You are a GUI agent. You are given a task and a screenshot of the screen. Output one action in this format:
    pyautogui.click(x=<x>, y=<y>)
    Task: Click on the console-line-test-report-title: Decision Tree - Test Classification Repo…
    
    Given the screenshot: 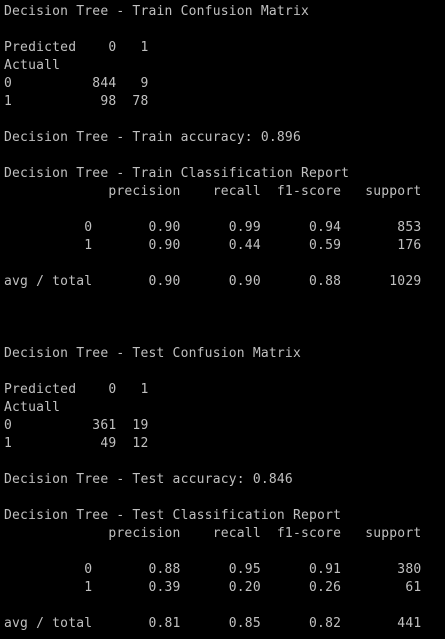 What is the action you would take?
    pyautogui.click(x=173, y=515)
    